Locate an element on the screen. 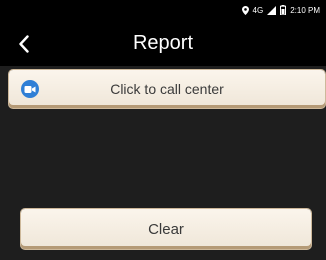 This screenshot has width=326, height=260. call-center-label: Click to call center is located at coordinates (167, 89).